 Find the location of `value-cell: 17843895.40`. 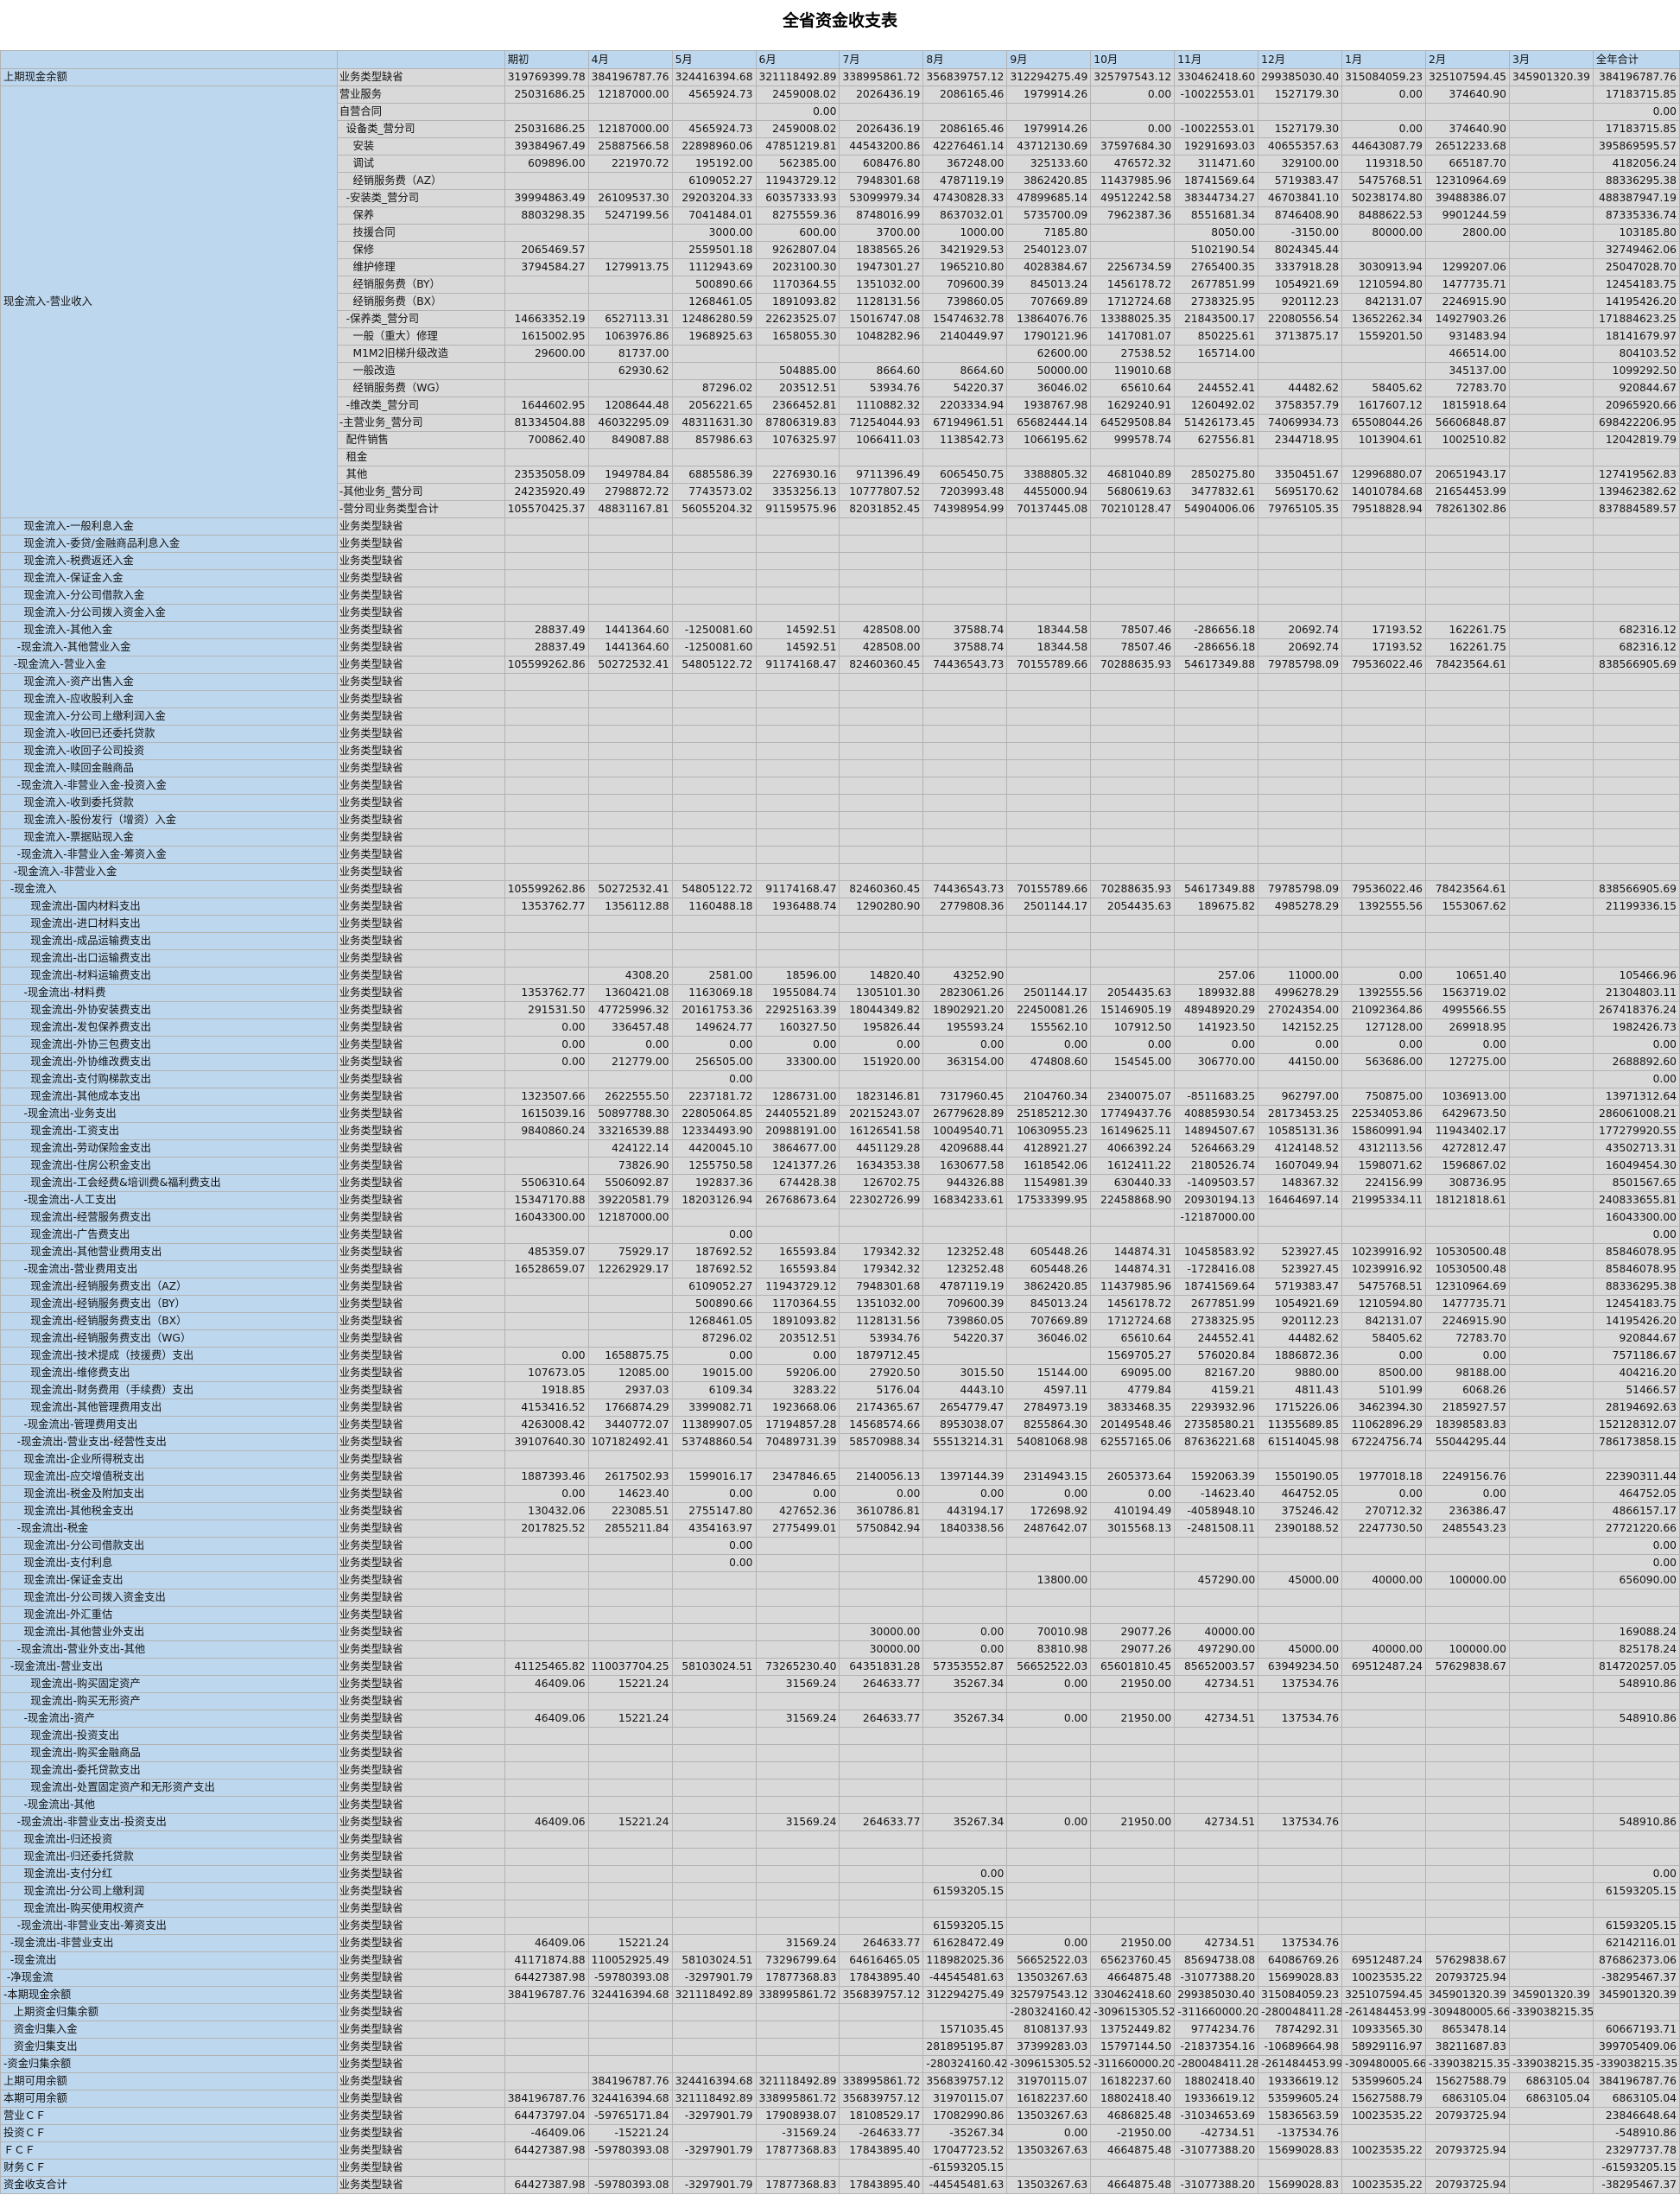

value-cell: 17843895.40 is located at coordinates (882, 2185).